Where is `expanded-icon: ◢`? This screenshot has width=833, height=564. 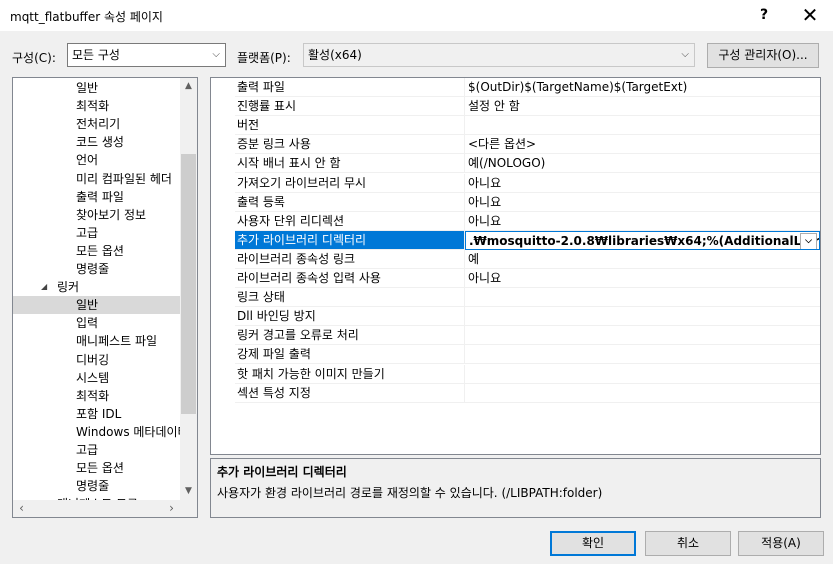 expanded-icon: ◢ is located at coordinates (44, 287).